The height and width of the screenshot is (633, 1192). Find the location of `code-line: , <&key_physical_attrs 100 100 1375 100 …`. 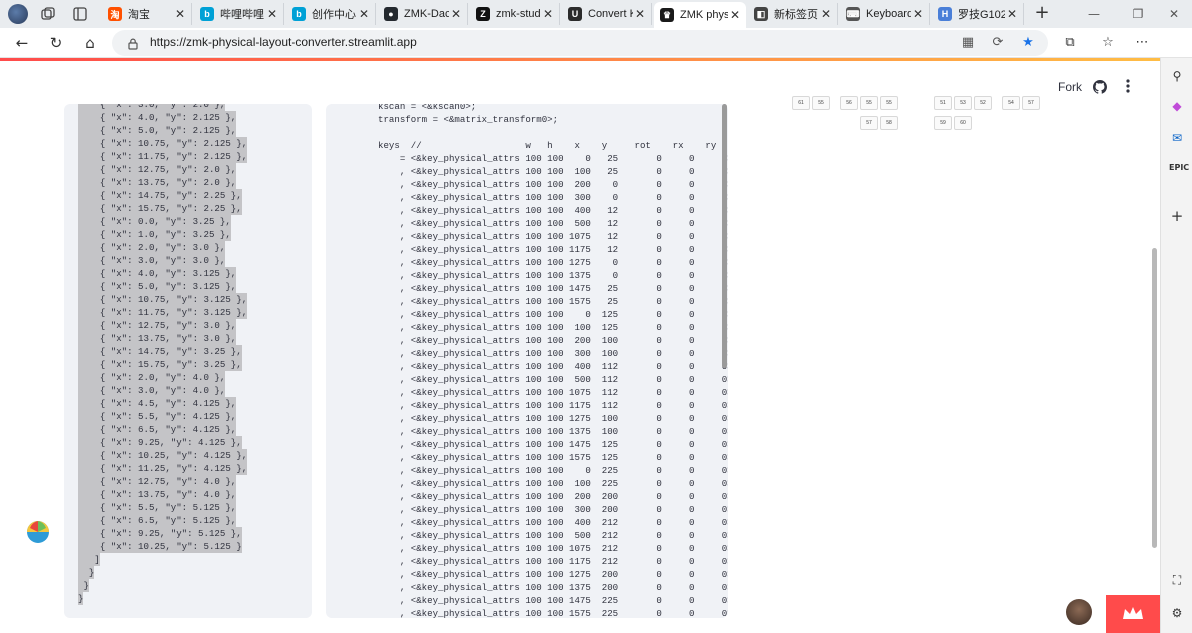

code-line: , <&key_physical_attrs 100 100 1375 100 … is located at coordinates (553, 431).